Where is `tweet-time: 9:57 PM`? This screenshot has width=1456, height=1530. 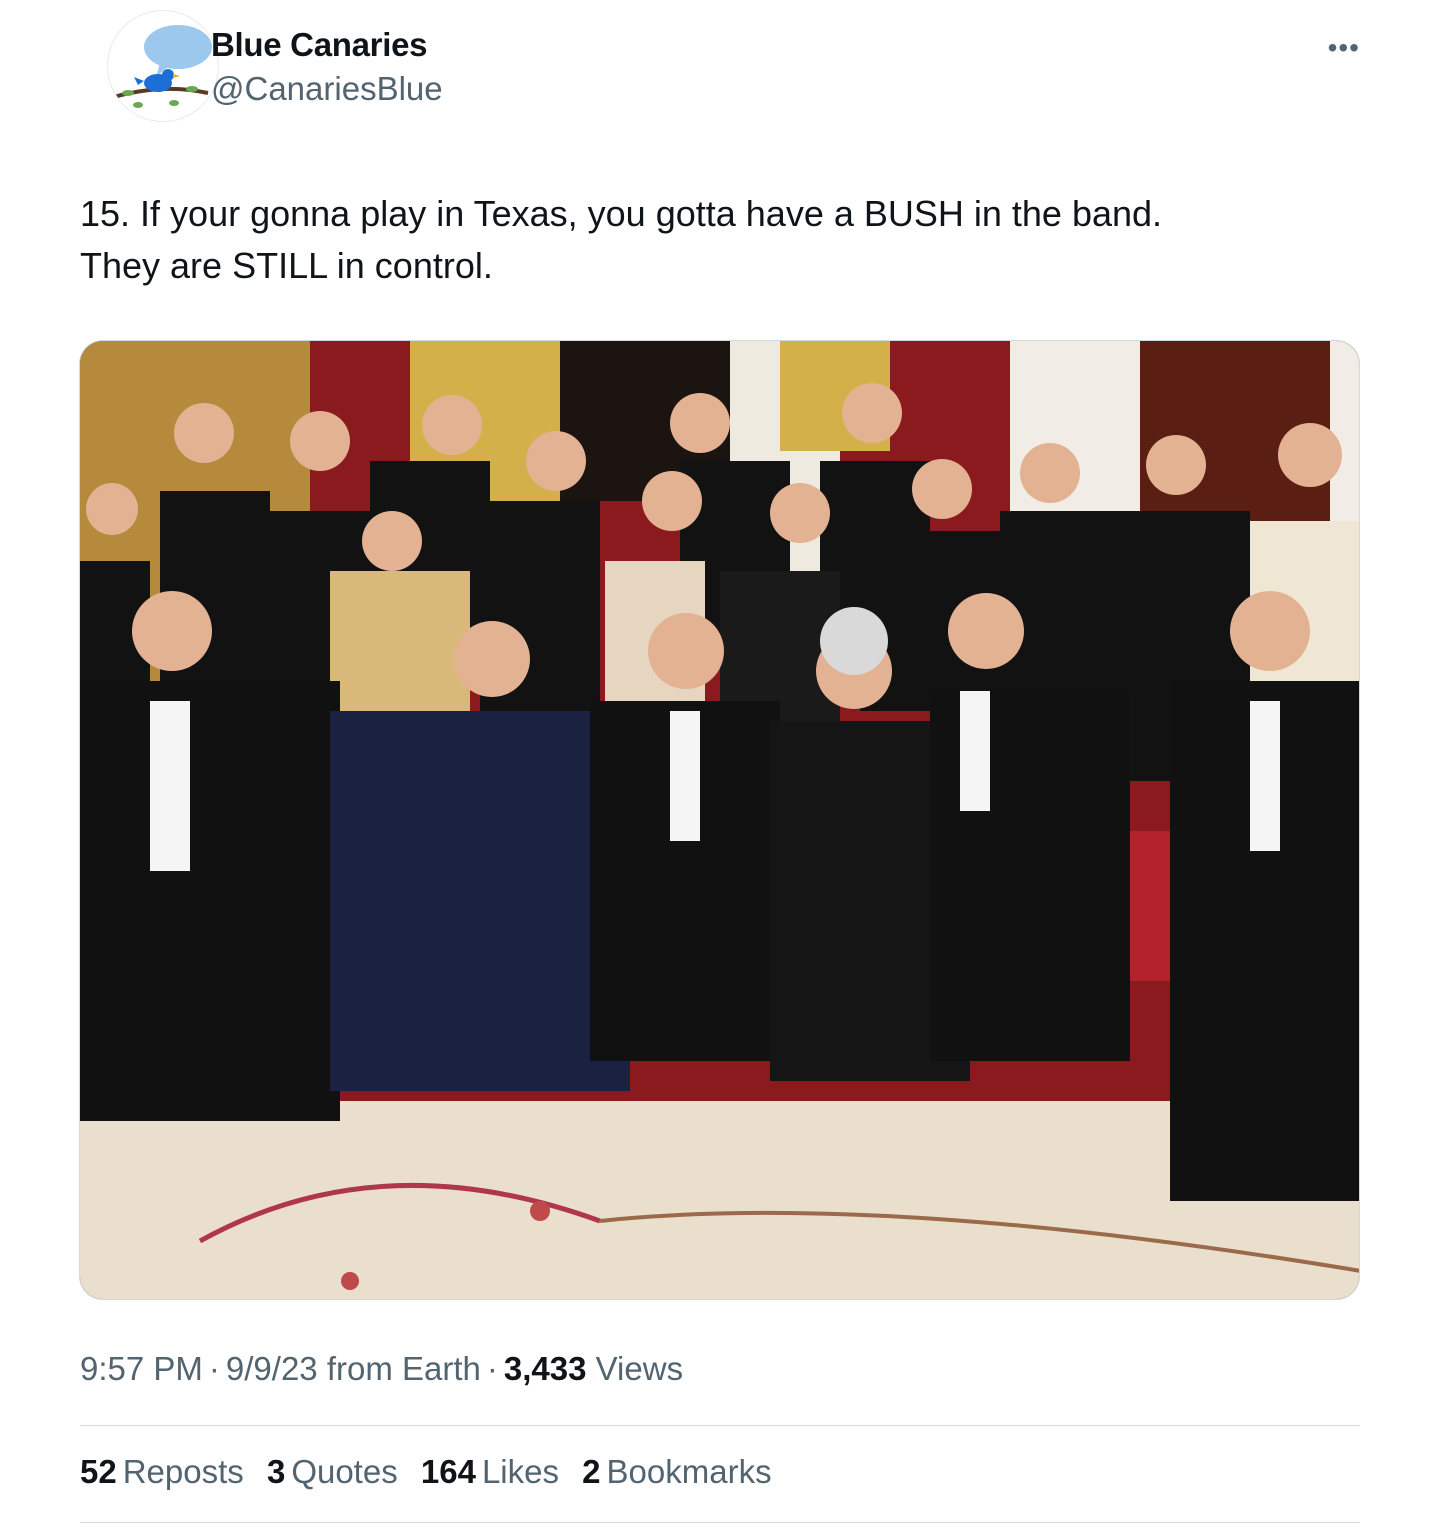 tweet-time: 9:57 PM is located at coordinates (141, 1368).